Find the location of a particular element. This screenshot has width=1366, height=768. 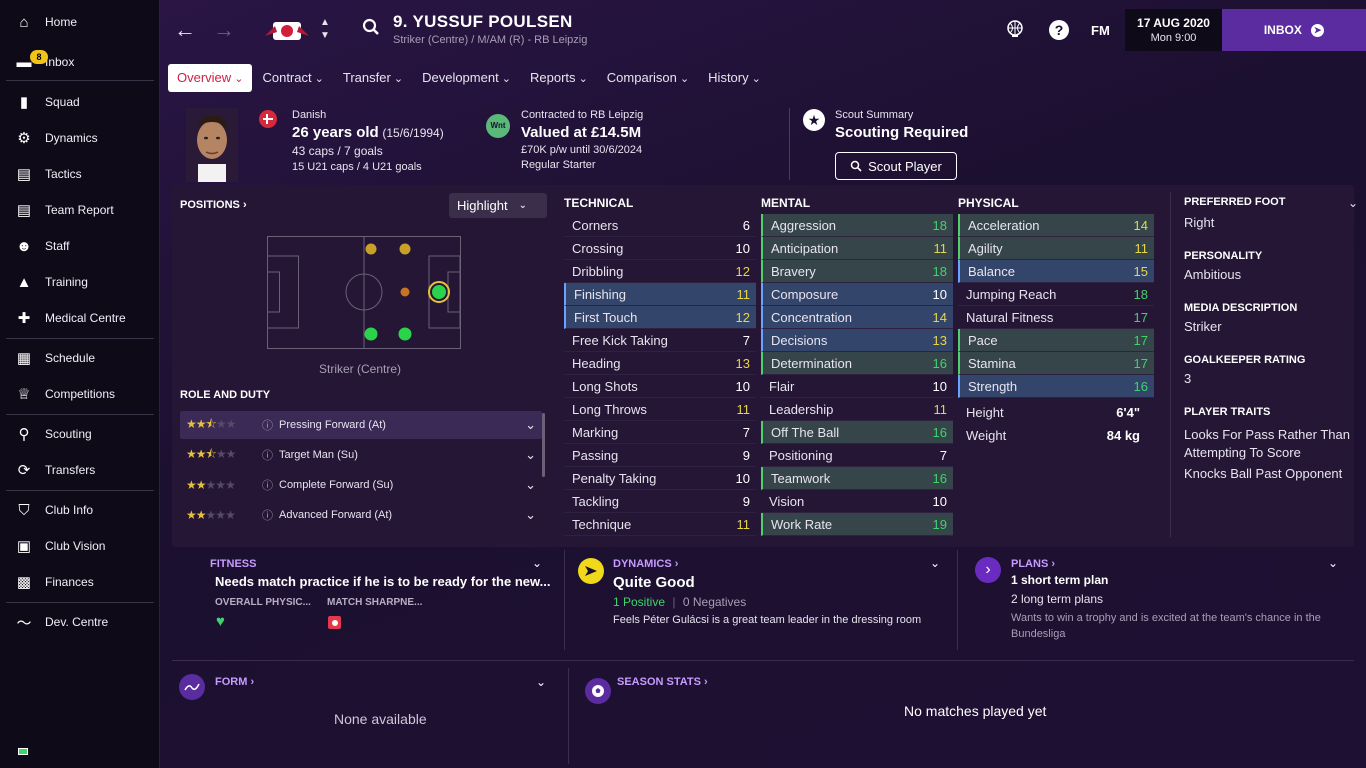

attribute-row: Finishing 11 is located at coordinates (660, 294).